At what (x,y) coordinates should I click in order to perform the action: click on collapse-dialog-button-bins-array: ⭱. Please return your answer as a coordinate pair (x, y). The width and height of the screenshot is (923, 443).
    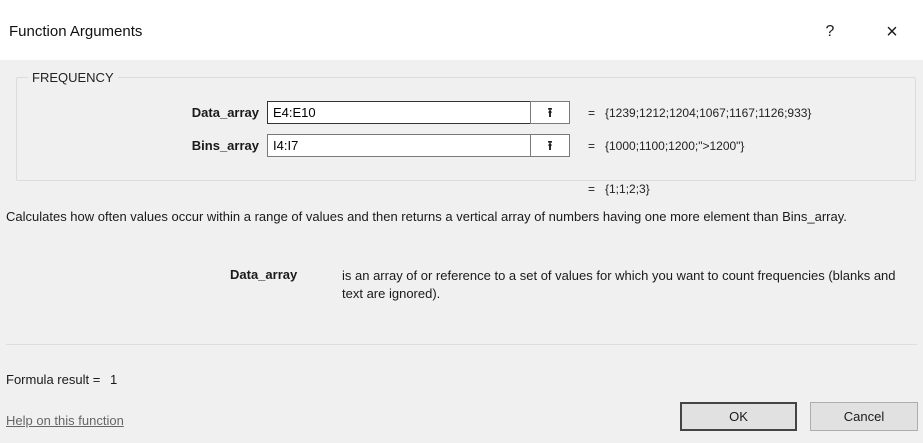
    Looking at the image, I should click on (550, 145).